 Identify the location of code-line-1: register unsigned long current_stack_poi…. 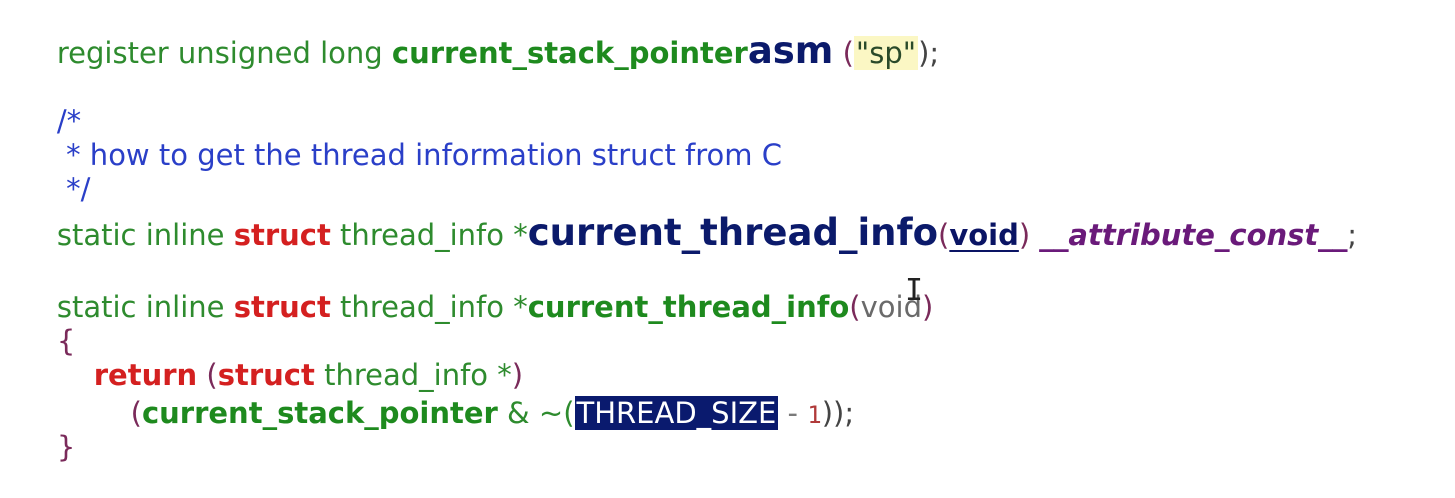
(479, 35).